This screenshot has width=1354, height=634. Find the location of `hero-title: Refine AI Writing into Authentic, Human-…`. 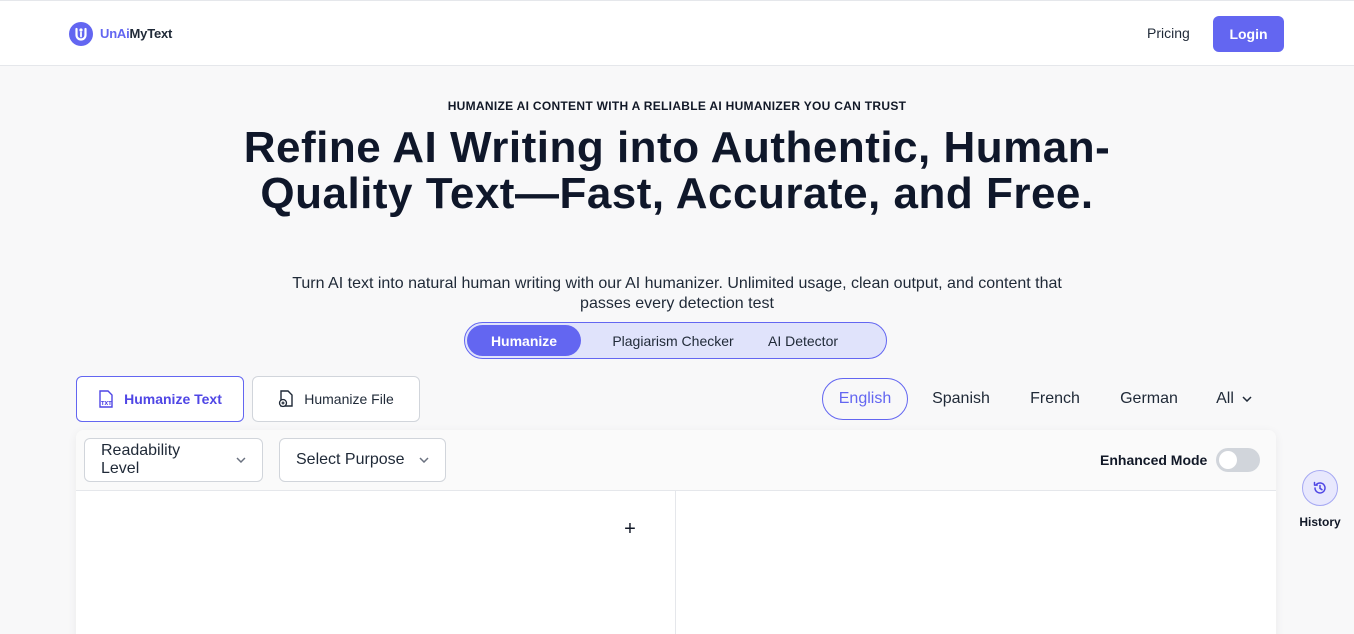

hero-title: Refine AI Writing into Authentic, Human-… is located at coordinates (677, 170).